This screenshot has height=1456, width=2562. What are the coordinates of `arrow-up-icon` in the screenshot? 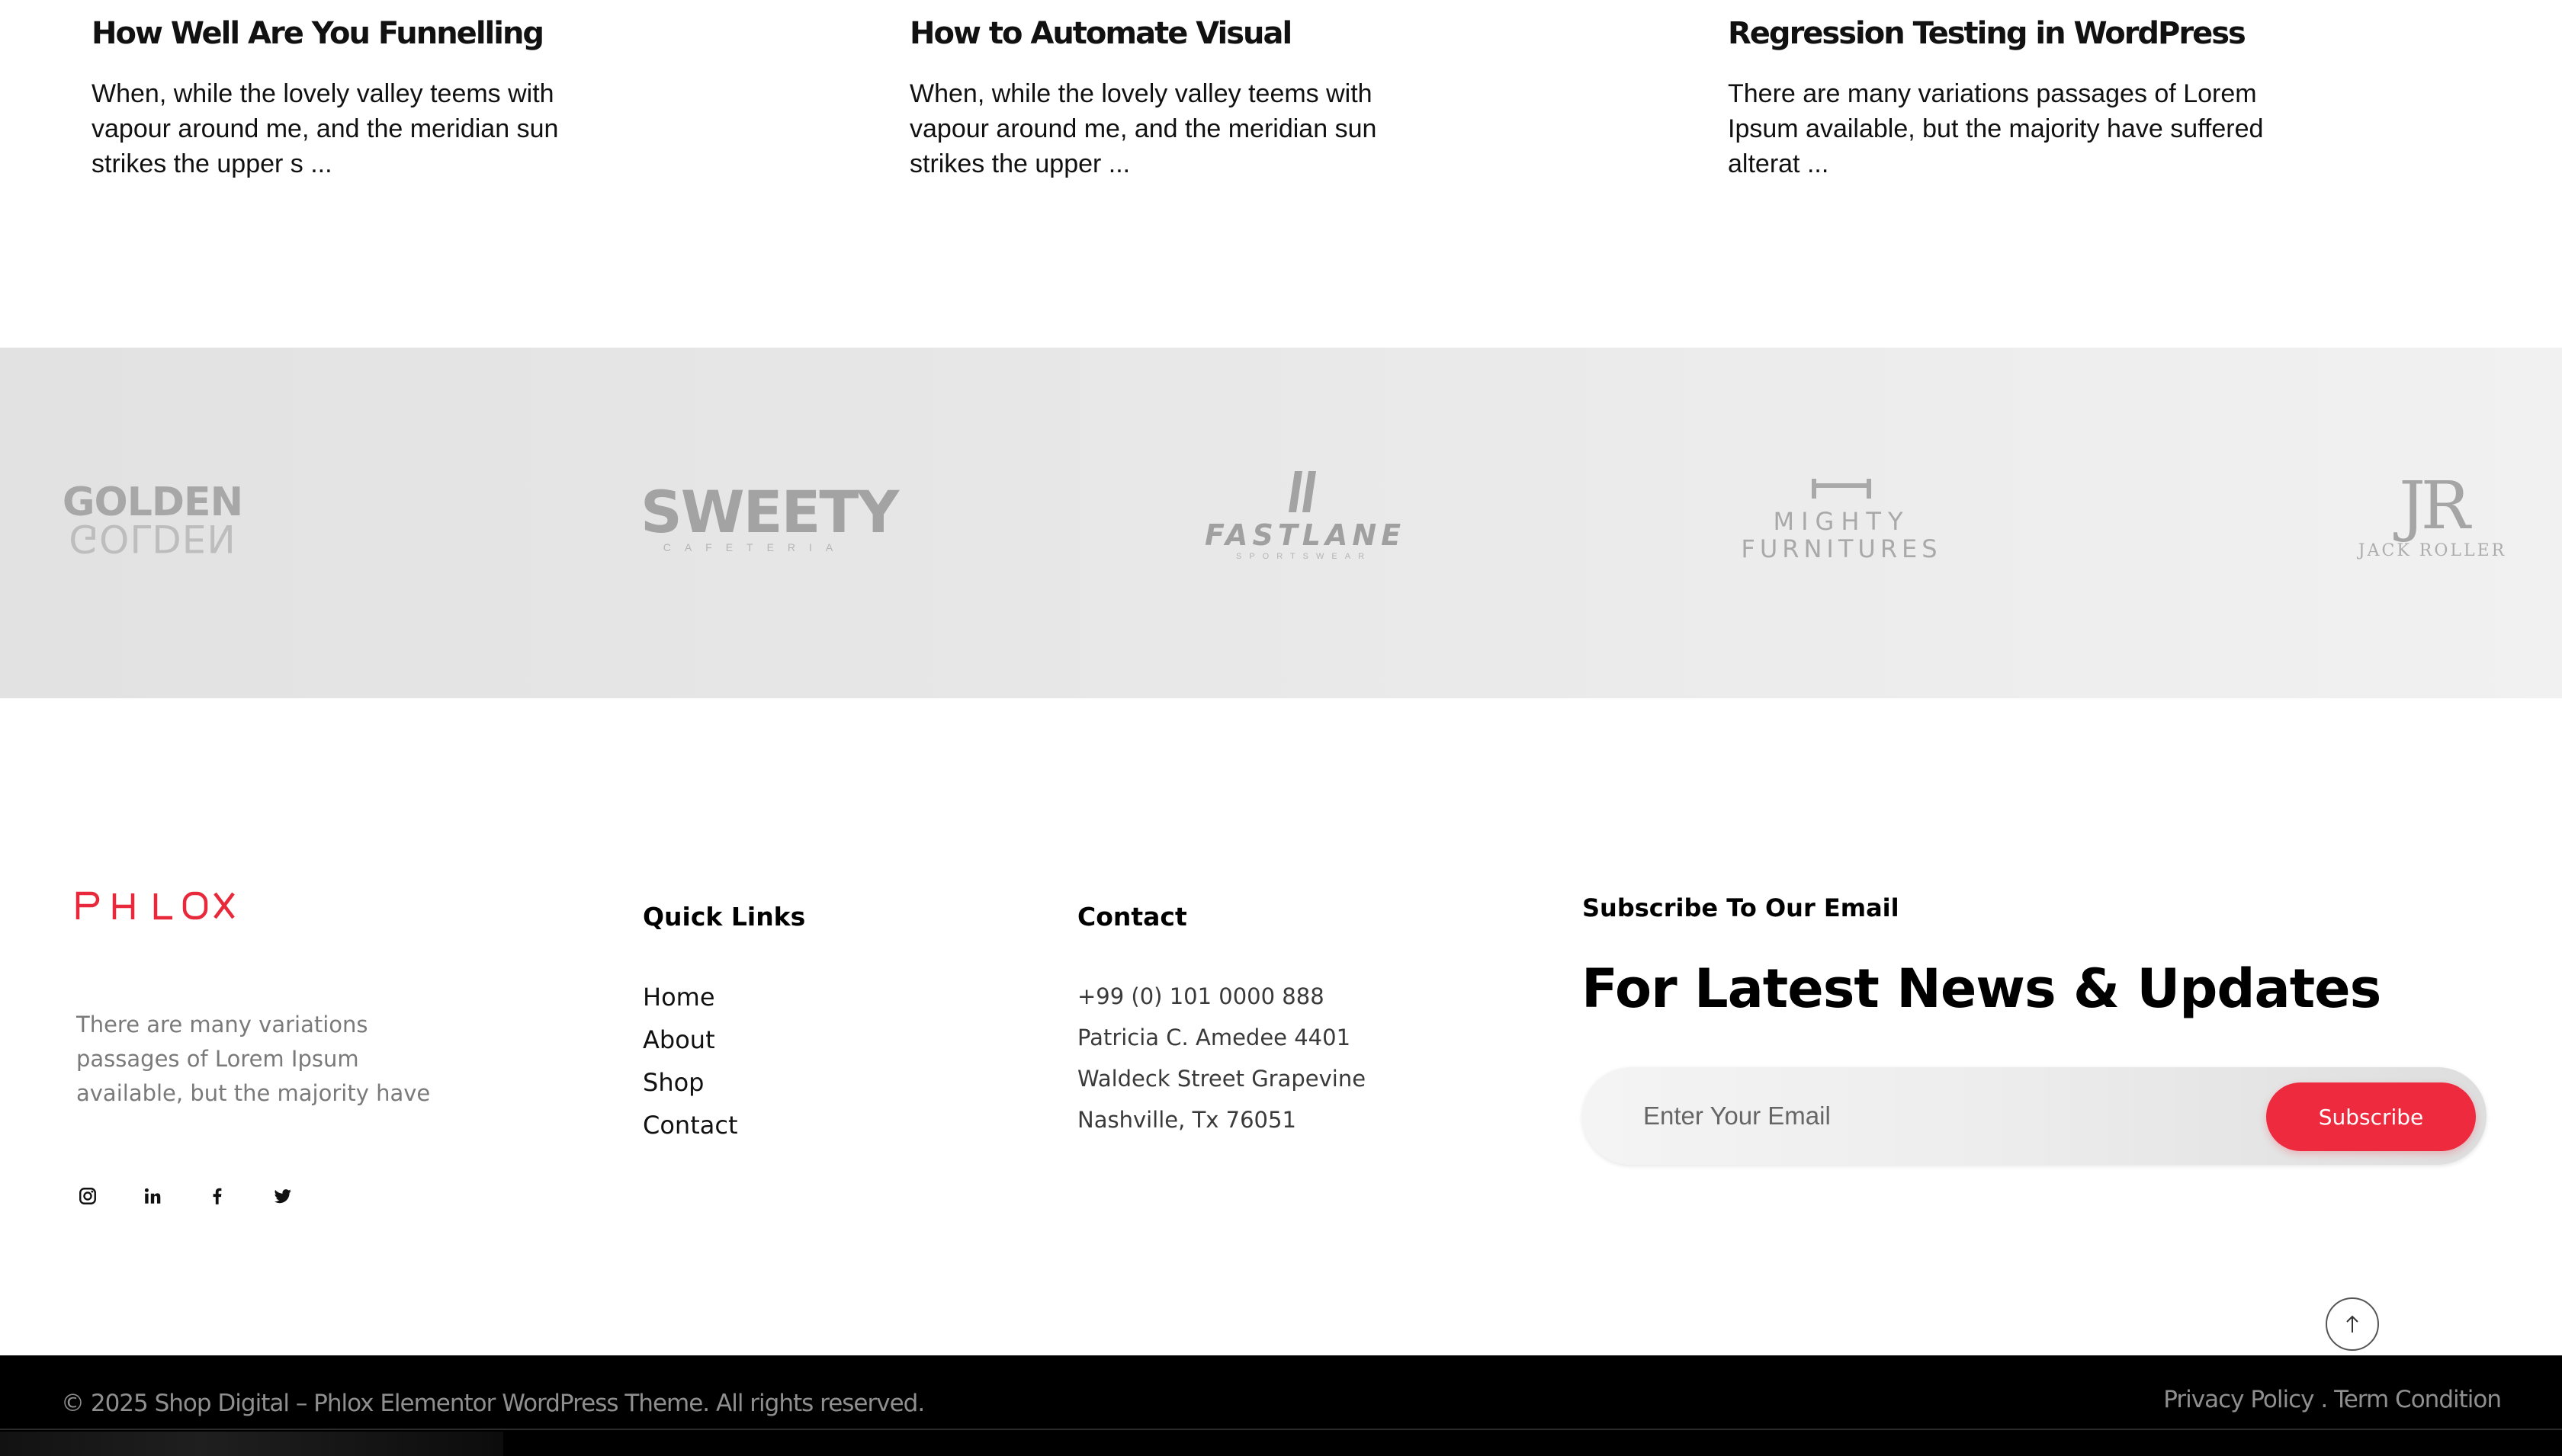 It's located at (2352, 1324).